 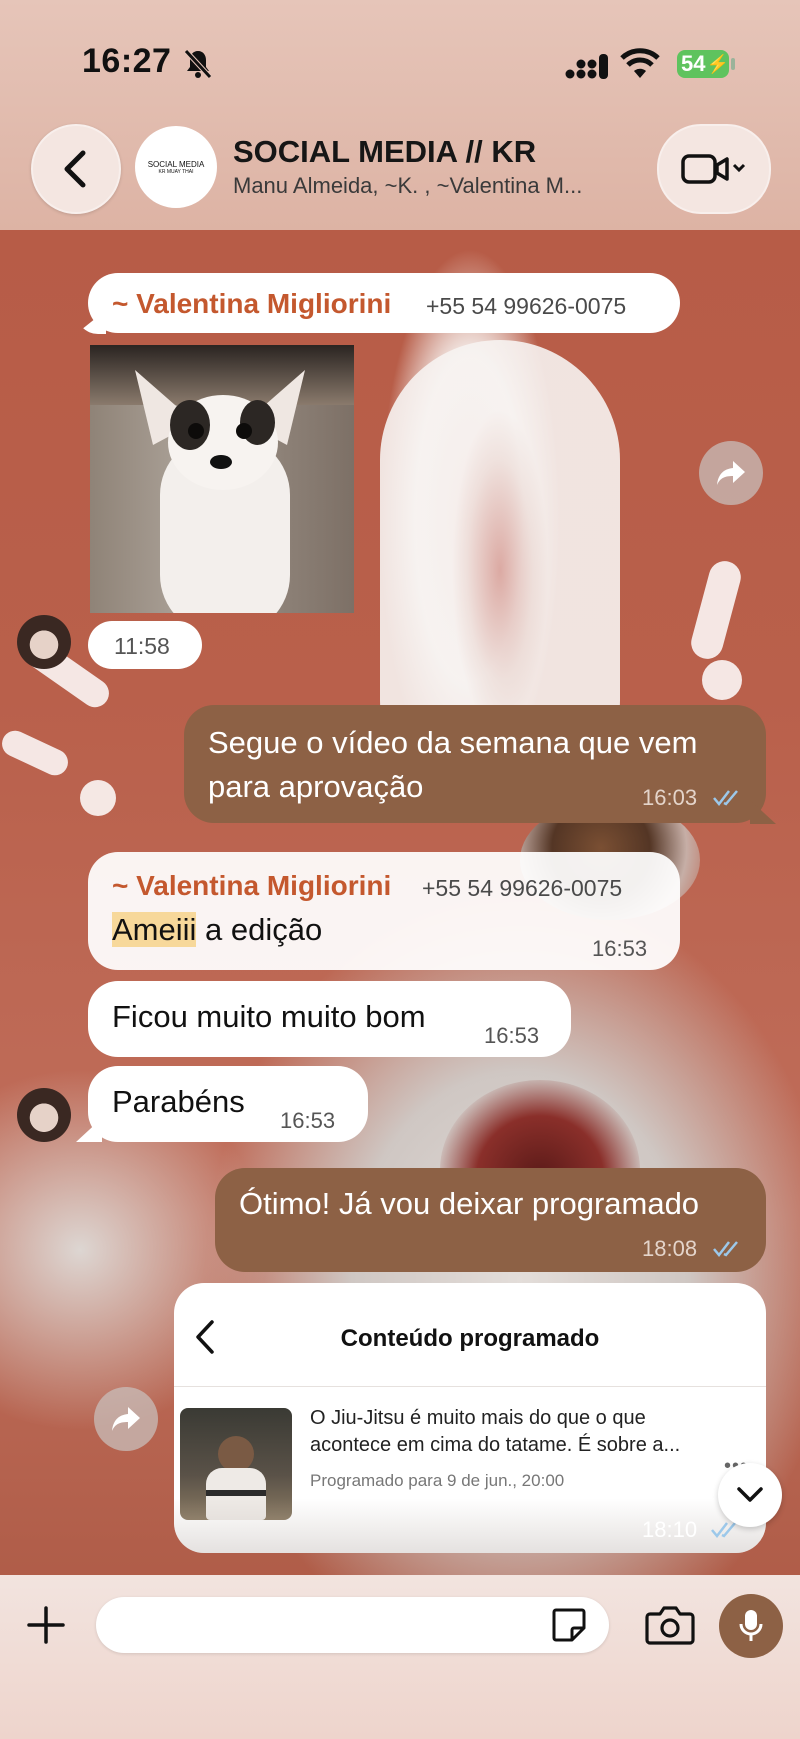 What do you see at coordinates (670, 1529) in the screenshot?
I see `message-time: 18:10` at bounding box center [670, 1529].